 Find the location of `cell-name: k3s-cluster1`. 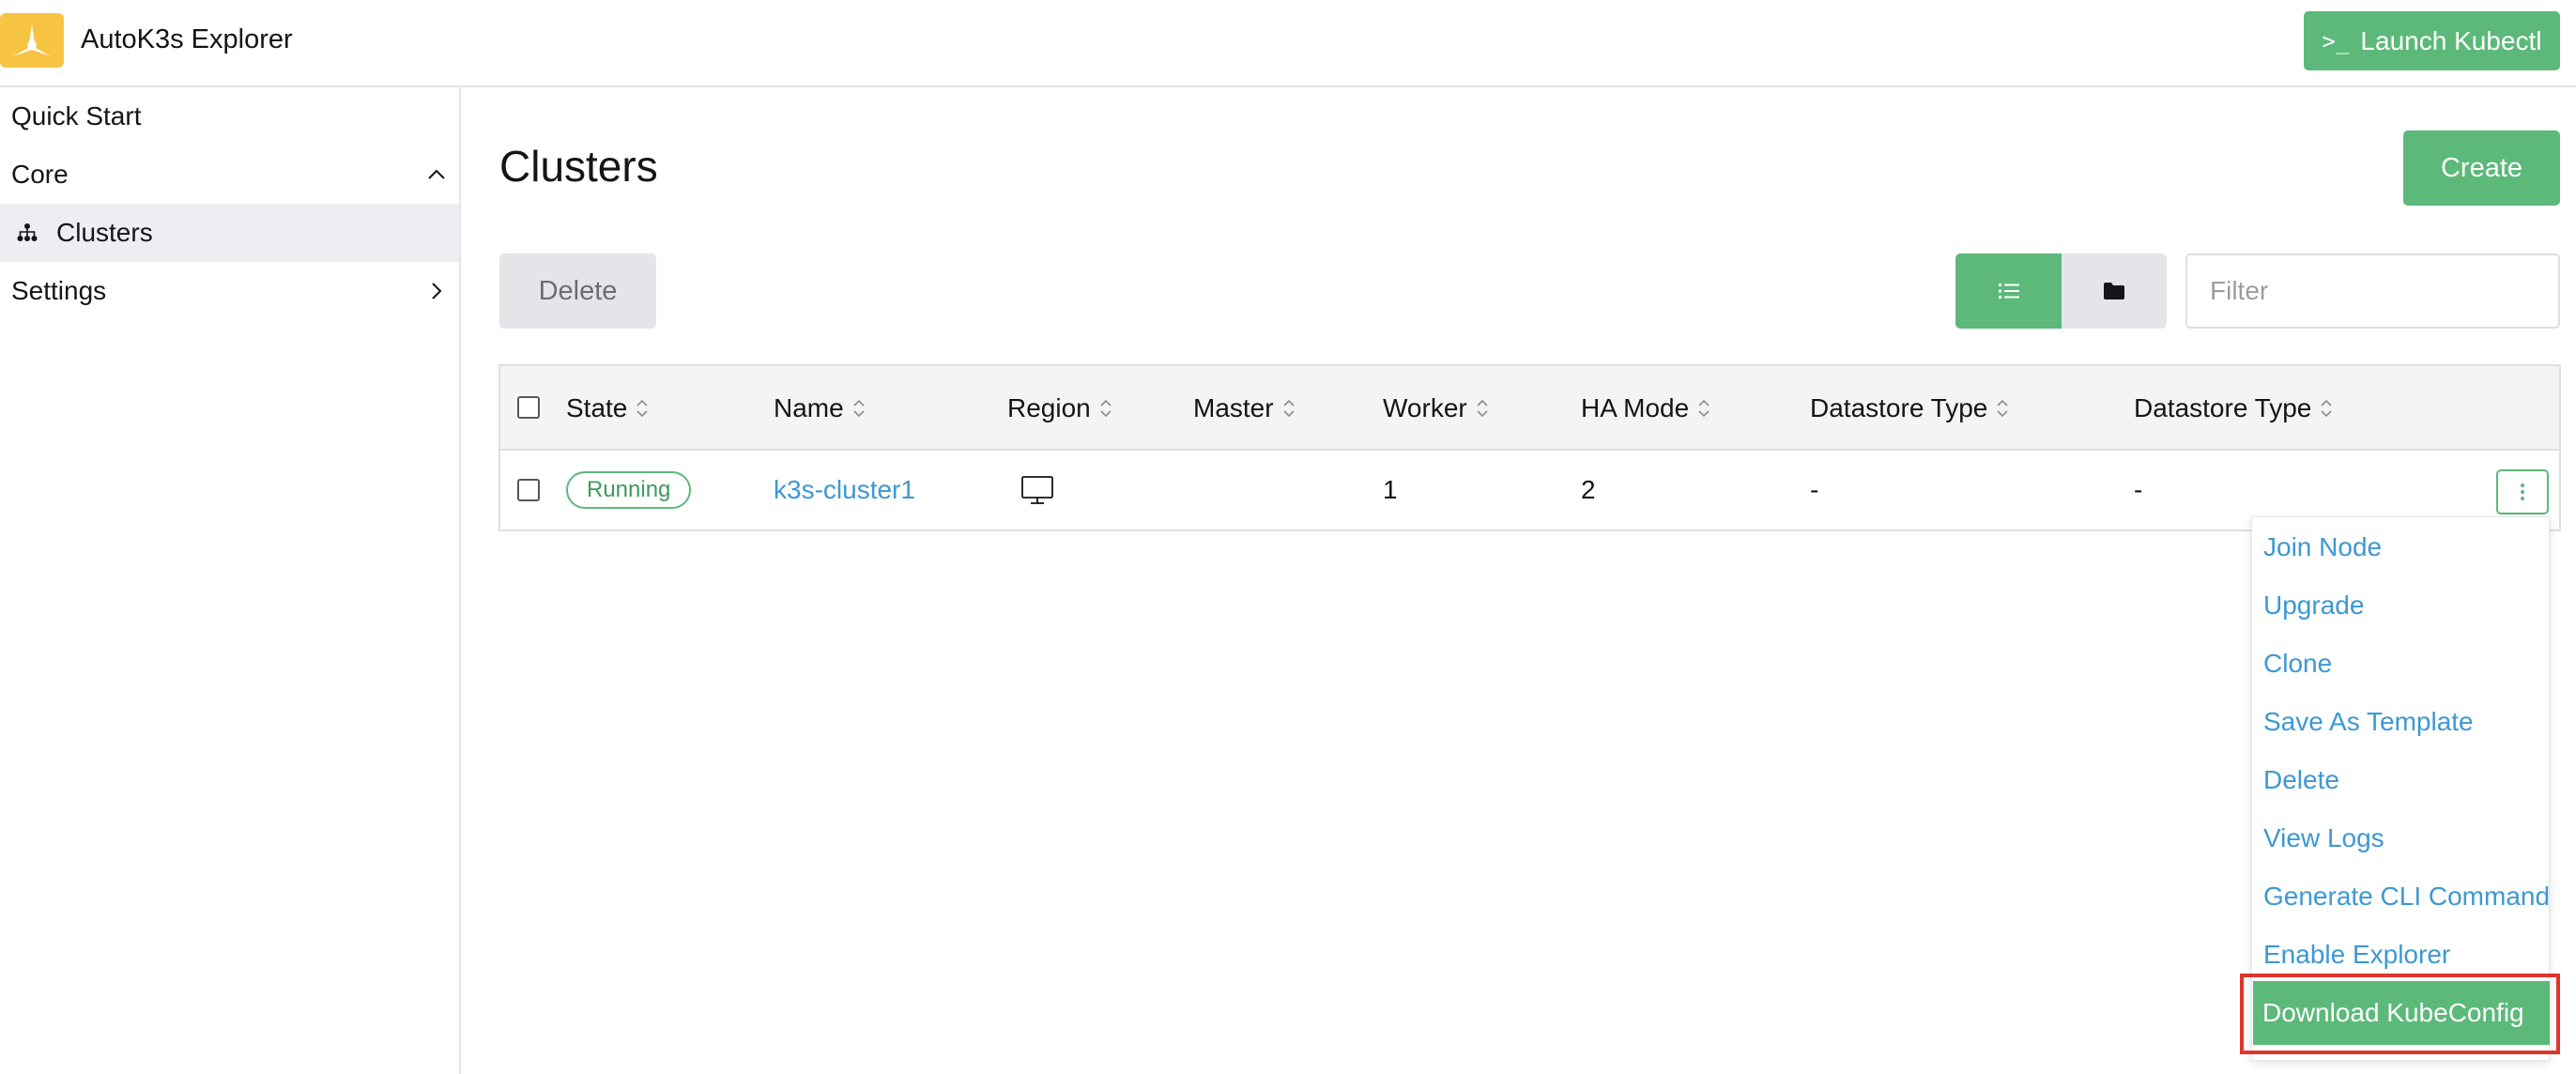

cell-name: k3s-cluster1 is located at coordinates (844, 490).